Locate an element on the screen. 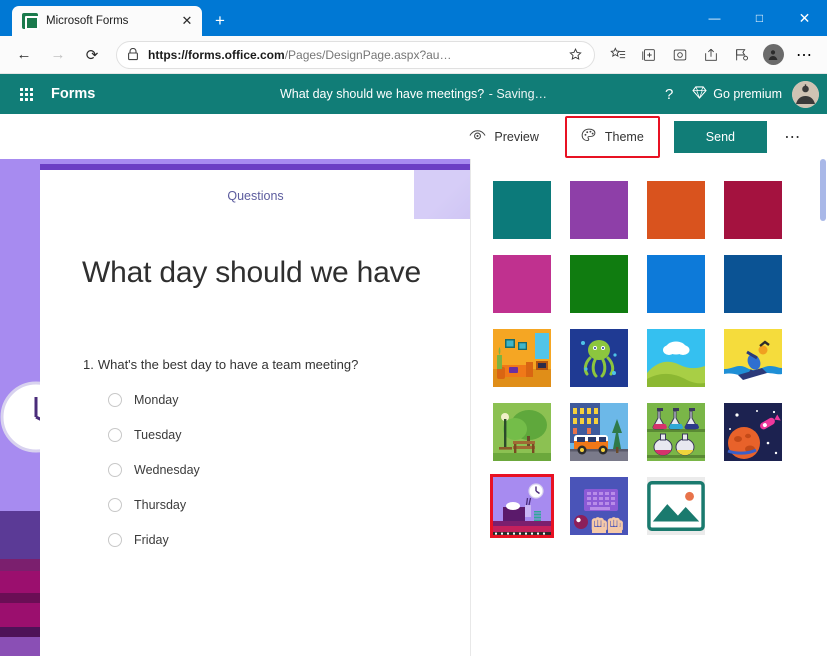  theme-swatch-school-bus is located at coordinates (598, 432).